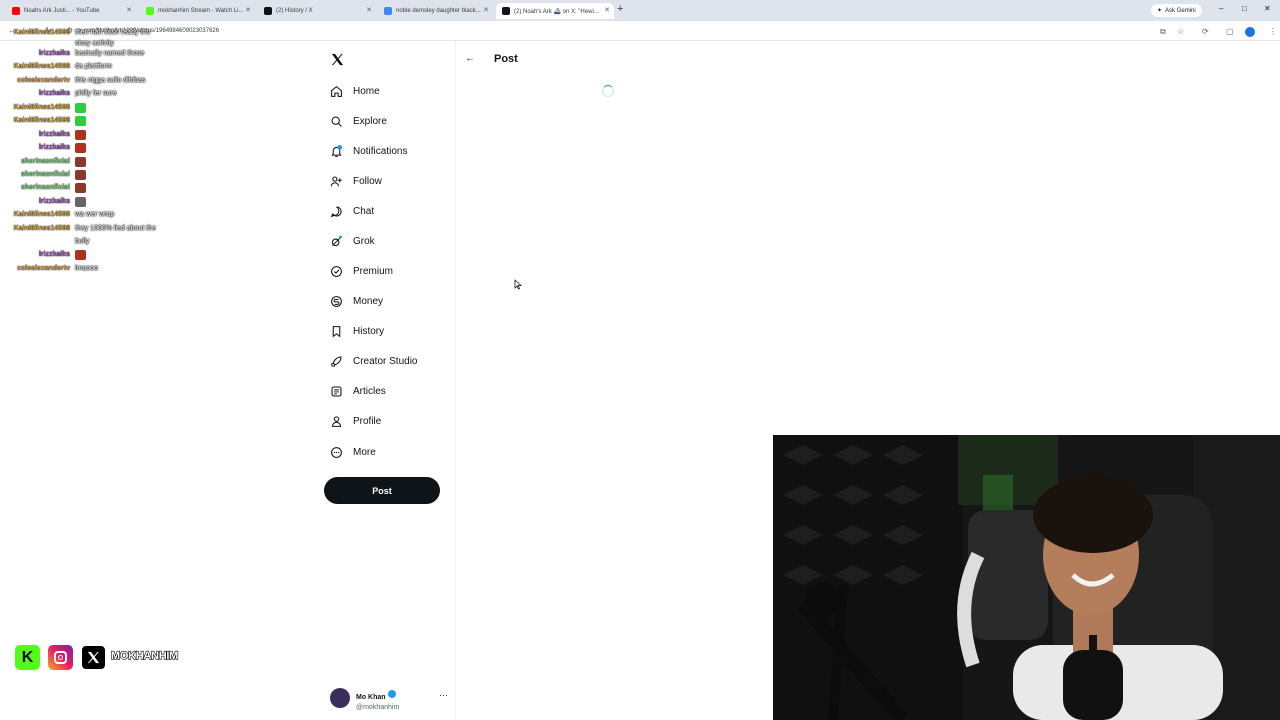  What do you see at coordinates (317, 11) in the screenshot?
I see `browser-tab: (2) History / X ✕` at bounding box center [317, 11].